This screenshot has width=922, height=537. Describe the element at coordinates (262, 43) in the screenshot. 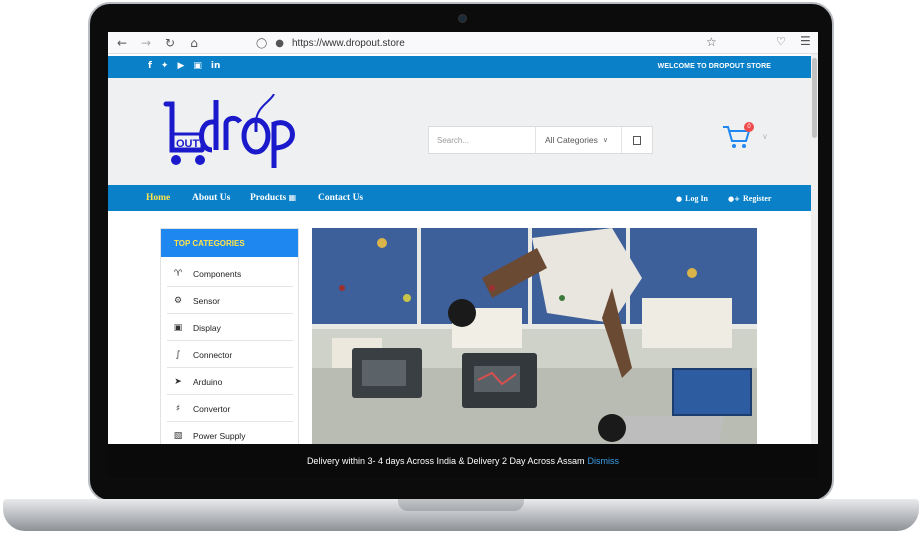

I see `shield-icon: ◯` at that location.